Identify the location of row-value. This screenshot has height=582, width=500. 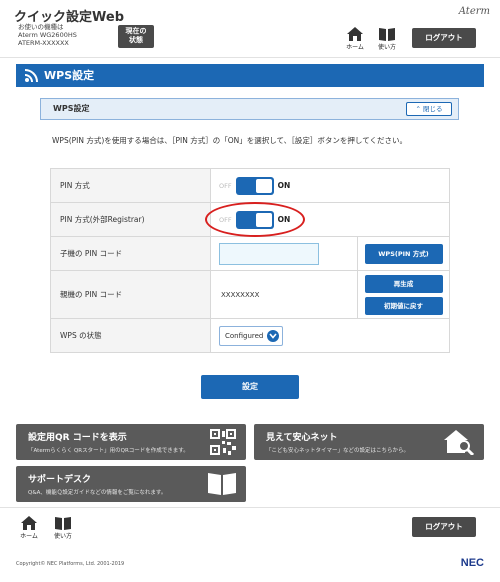
(284, 253).